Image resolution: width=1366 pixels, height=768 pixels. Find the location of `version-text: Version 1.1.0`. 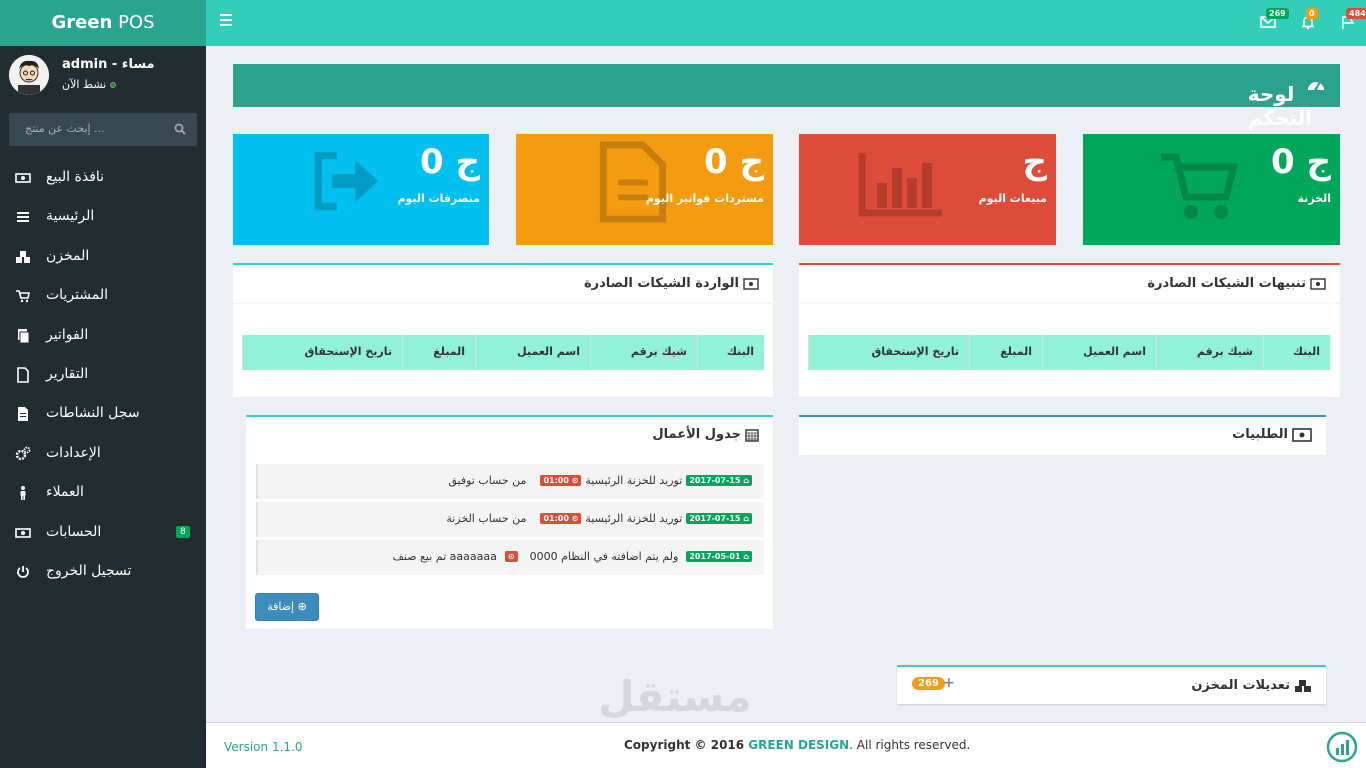

version-text: Version 1.1.0 is located at coordinates (263, 747).